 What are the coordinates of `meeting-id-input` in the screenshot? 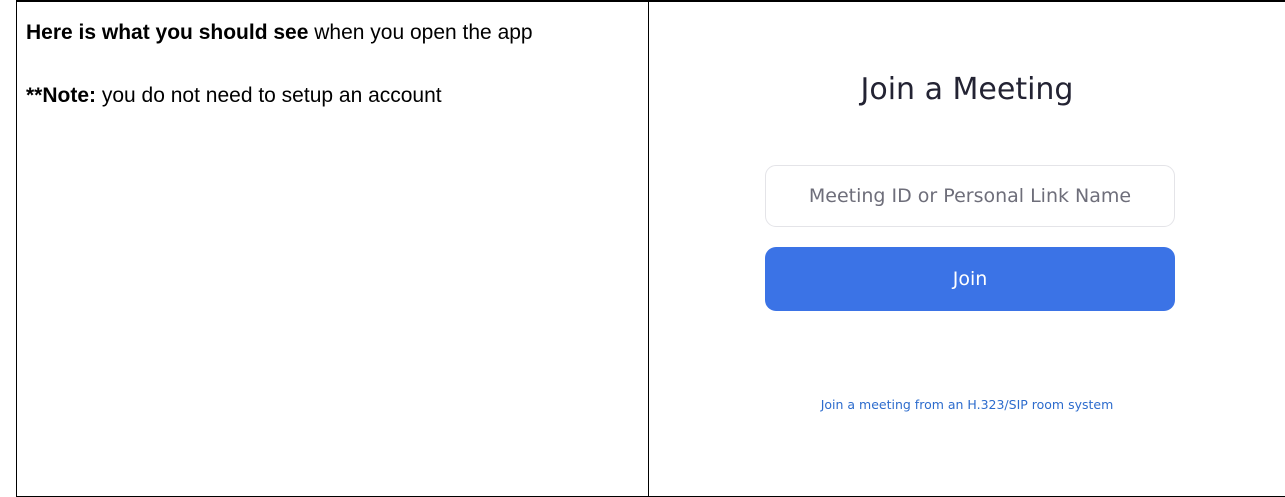 It's located at (970, 196).